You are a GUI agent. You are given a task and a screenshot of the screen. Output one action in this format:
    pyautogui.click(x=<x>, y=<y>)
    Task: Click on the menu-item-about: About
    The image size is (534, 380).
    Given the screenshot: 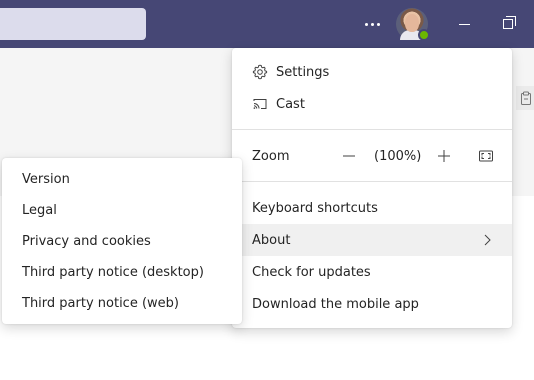 What is the action you would take?
    pyautogui.click(x=372, y=240)
    